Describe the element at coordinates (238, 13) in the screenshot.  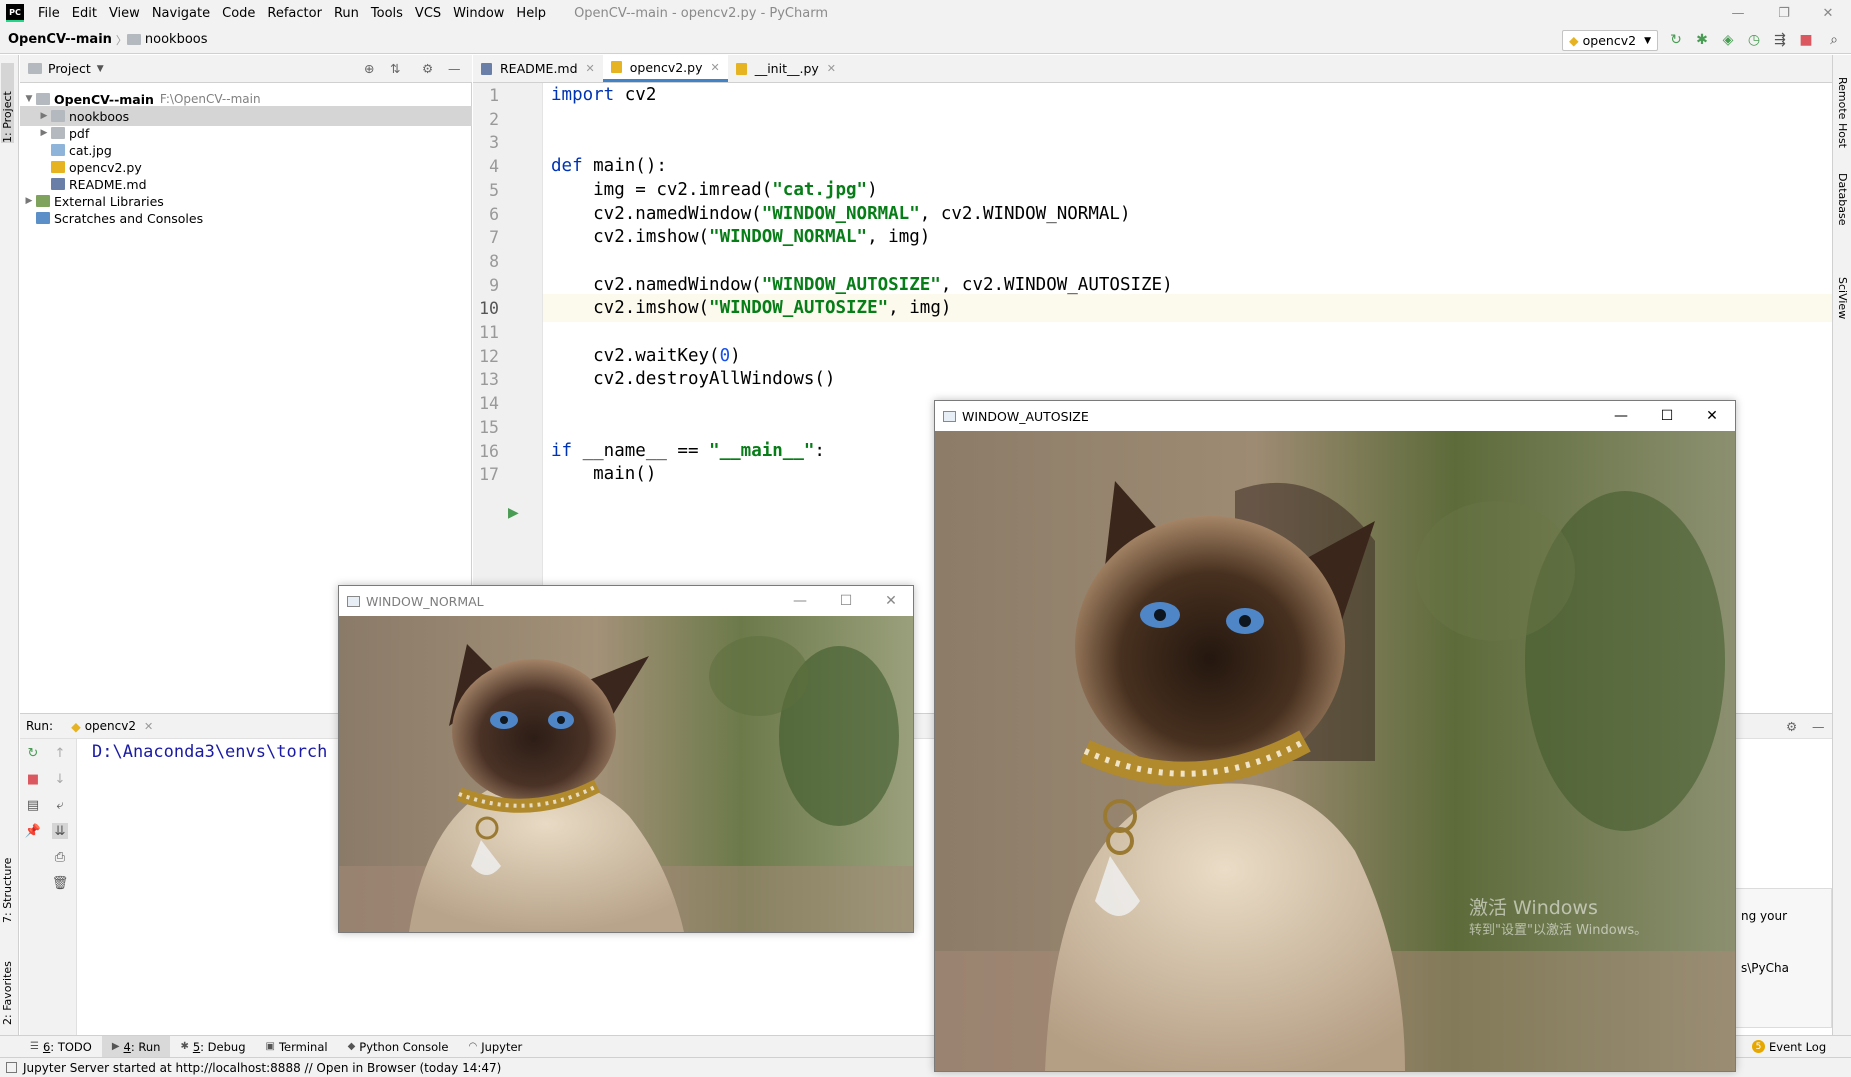
I see `menu-item: Code` at that location.